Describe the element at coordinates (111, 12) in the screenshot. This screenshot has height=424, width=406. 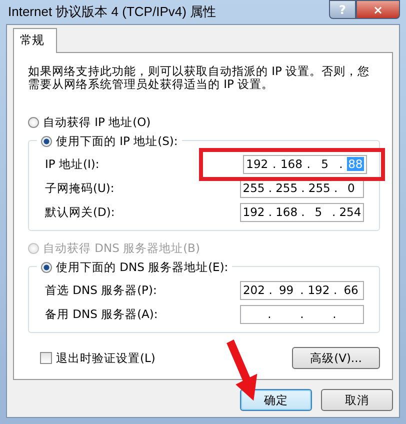
I see `window-title: Internet 协议版本 4 (TCP/IPv4) 属性` at that location.